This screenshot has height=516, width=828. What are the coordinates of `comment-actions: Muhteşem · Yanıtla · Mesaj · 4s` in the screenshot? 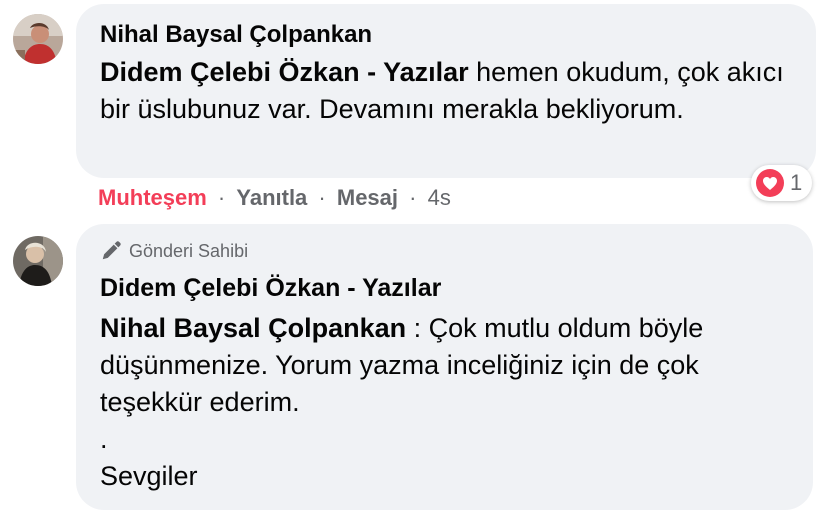 It's located at (274, 198).